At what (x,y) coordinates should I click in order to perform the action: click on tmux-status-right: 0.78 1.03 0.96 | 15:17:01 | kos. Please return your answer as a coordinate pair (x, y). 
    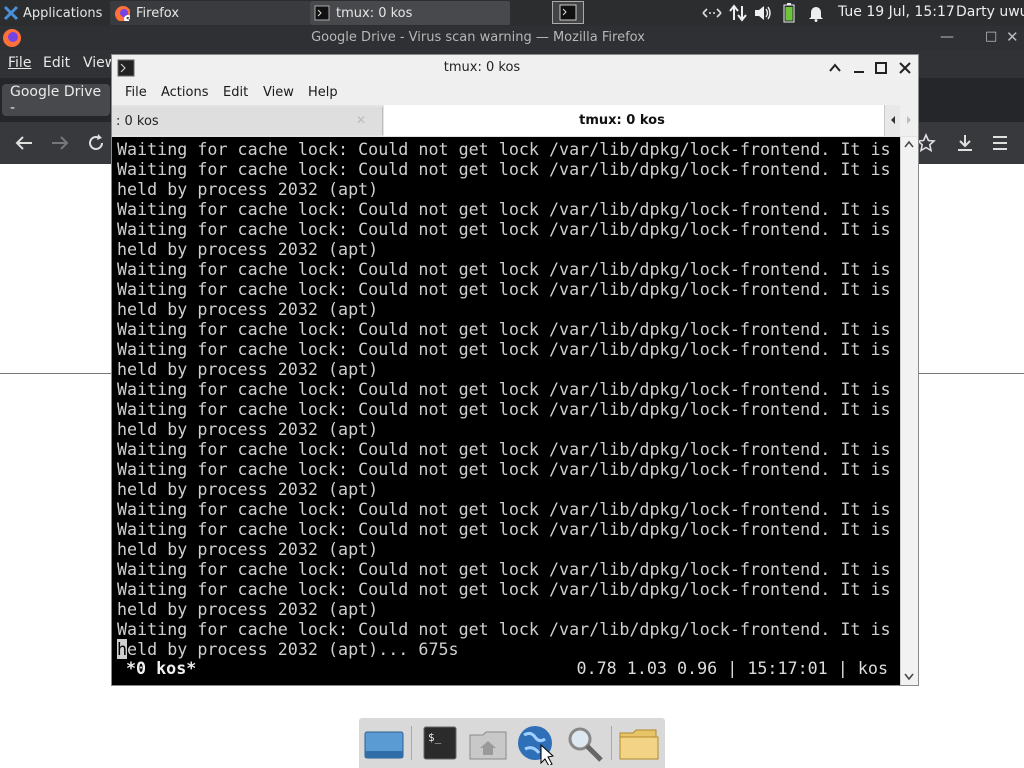
    Looking at the image, I should click on (732, 668).